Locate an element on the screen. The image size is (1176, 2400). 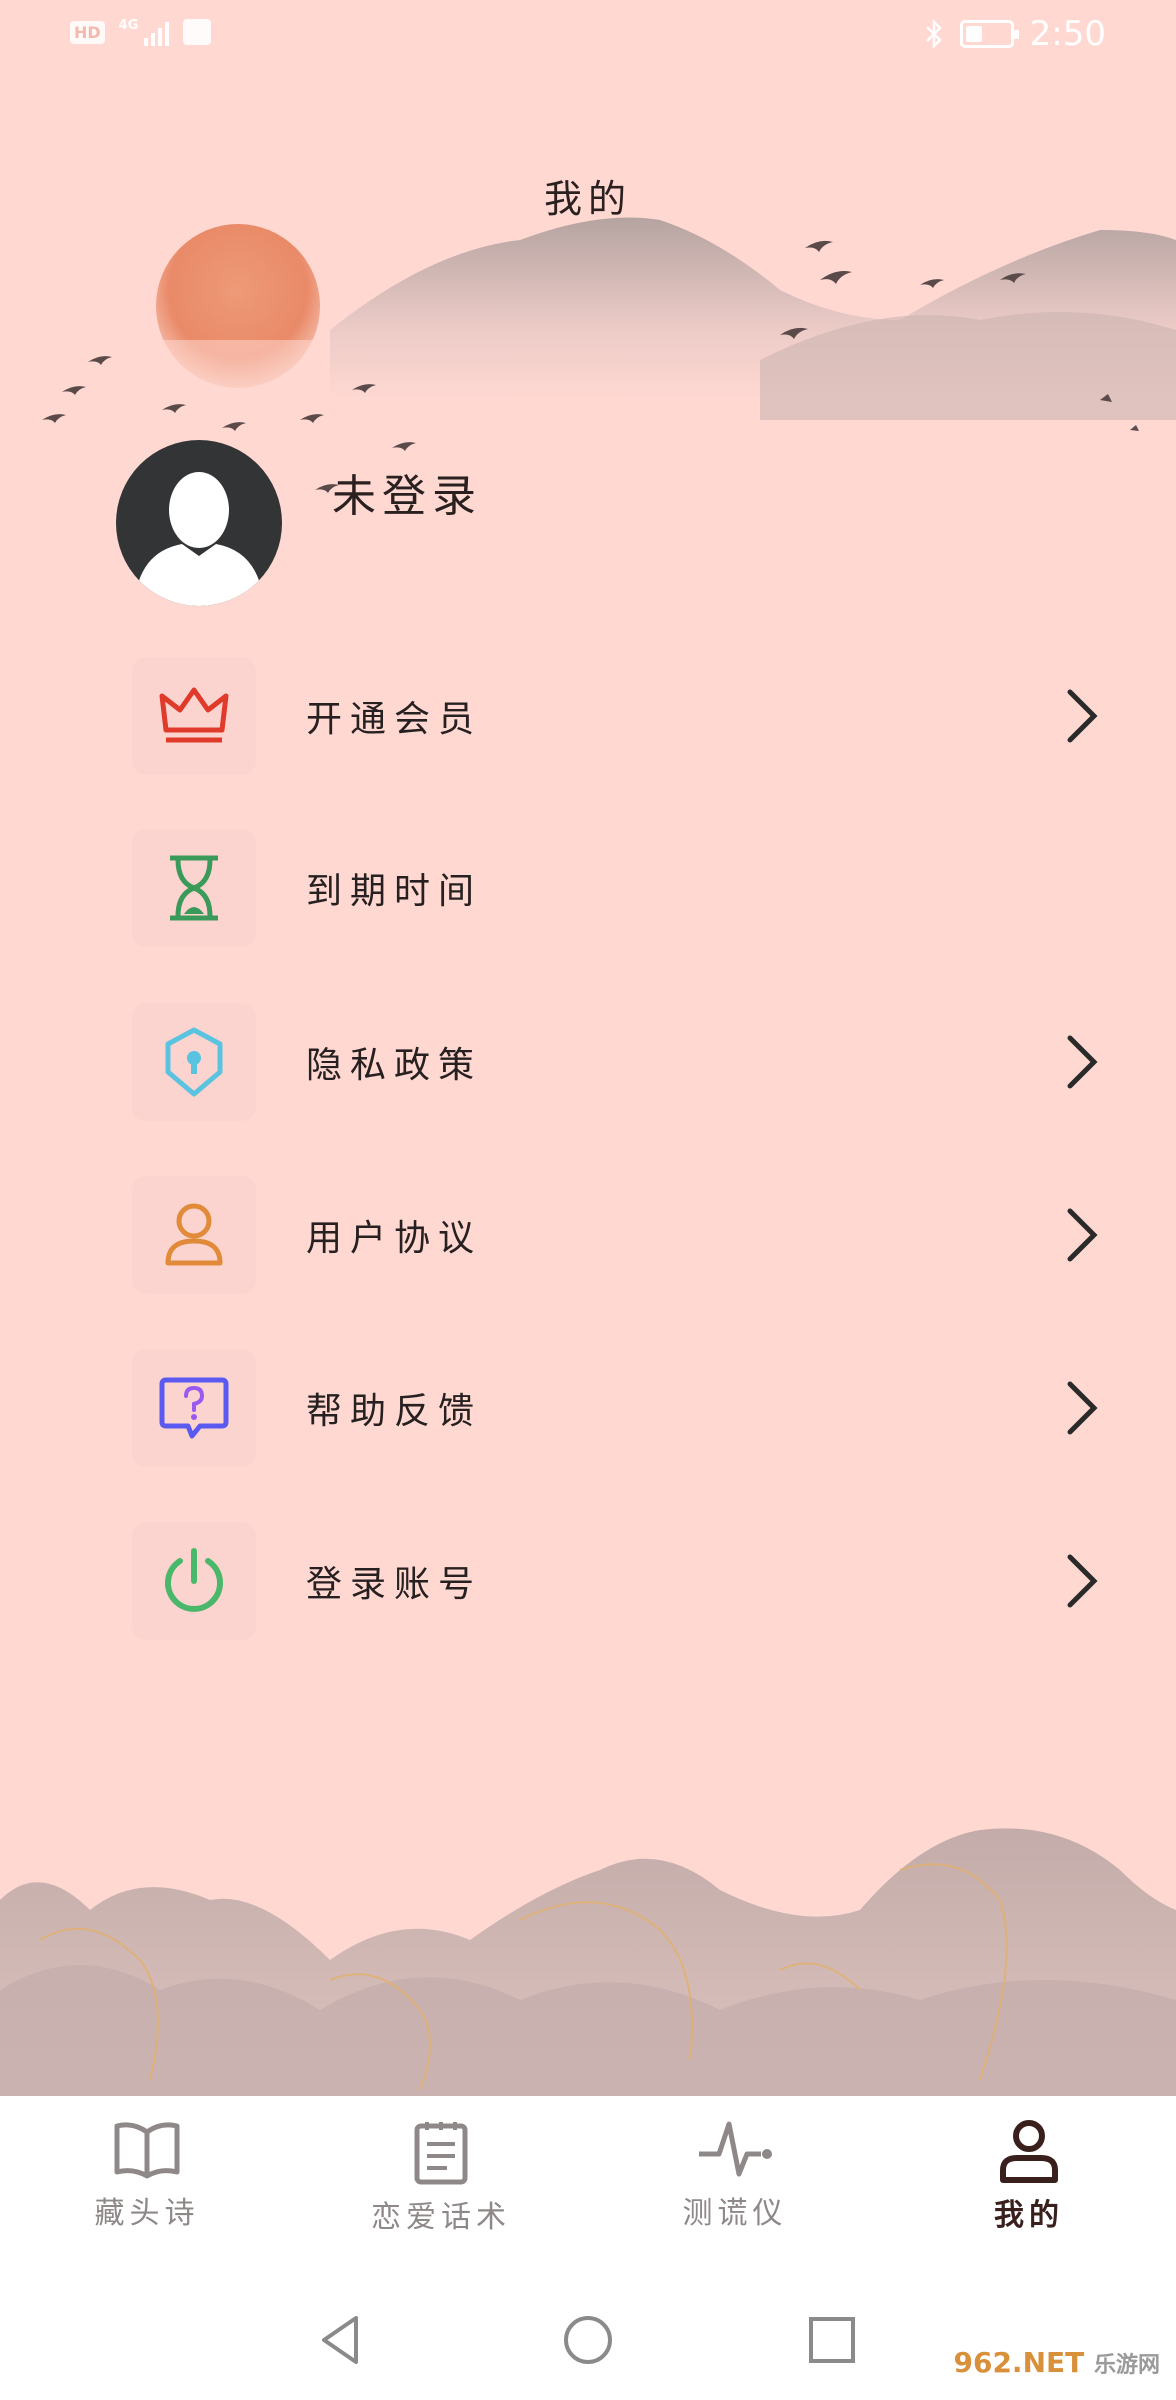
watermark-brand: 962.NET is located at coordinates (1019, 2362).